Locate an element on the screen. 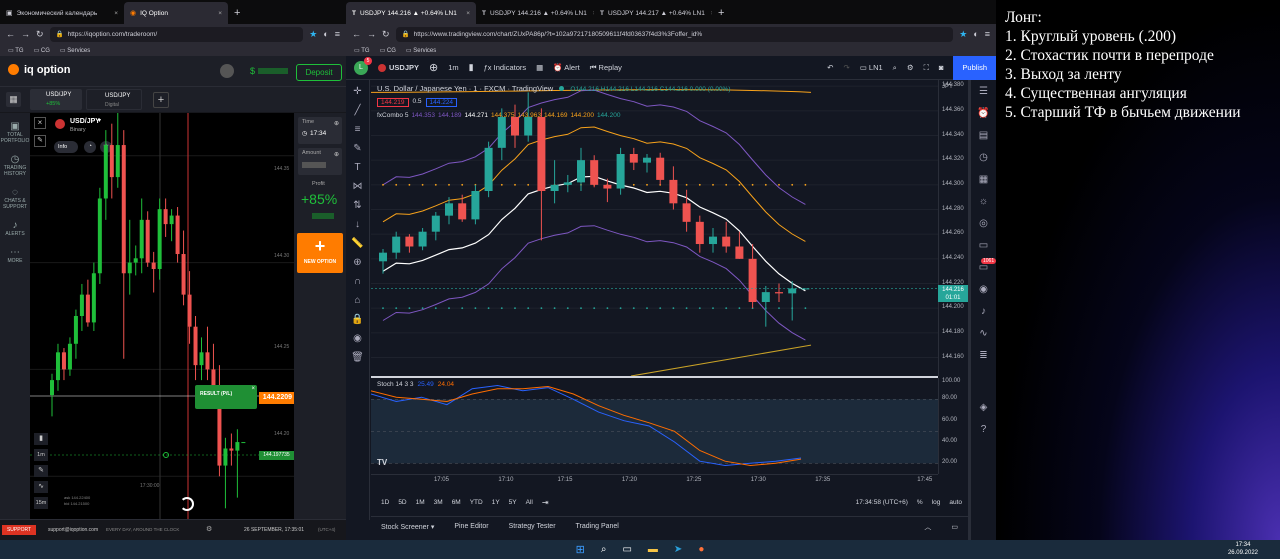 The height and width of the screenshot is (559, 1280). prediction-icon: ⇅ is located at coordinates (357, 209).